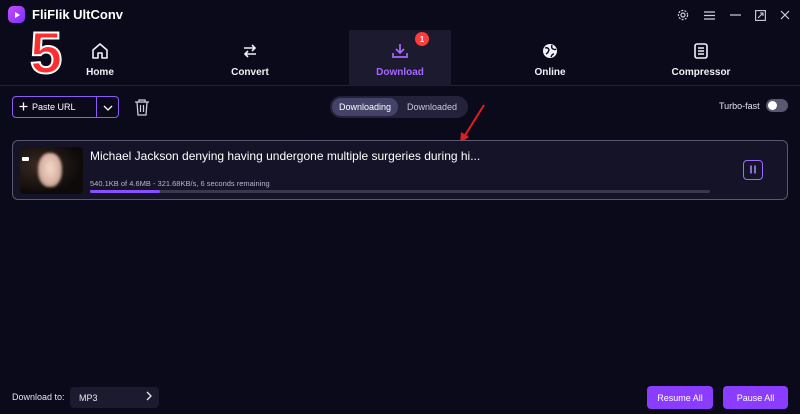 The height and width of the screenshot is (414, 800). Describe the element at coordinates (400, 15) in the screenshot. I see `title-bar: FliFlik UltConv` at that location.